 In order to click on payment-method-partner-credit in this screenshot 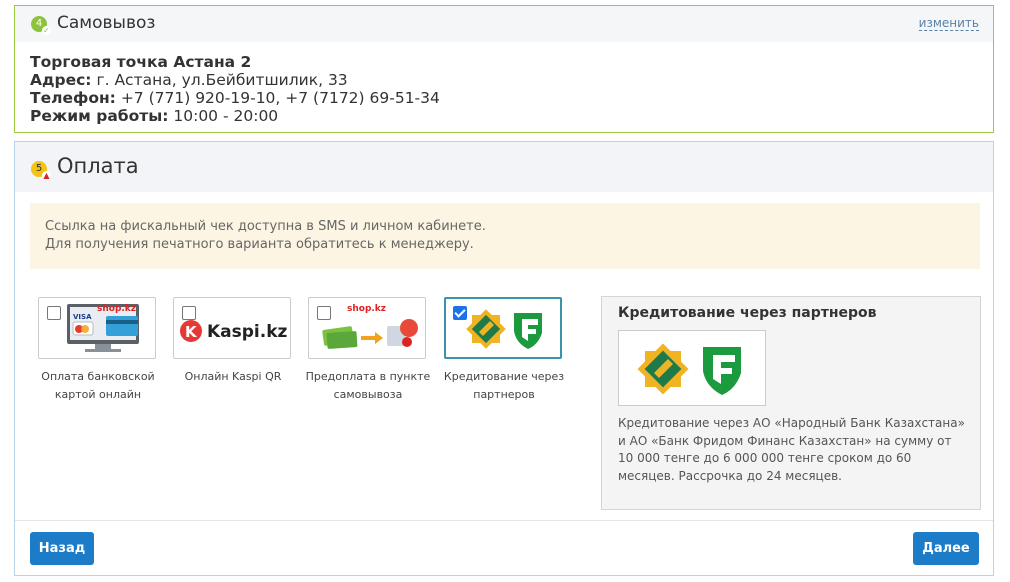, I will do `click(503, 328)`.